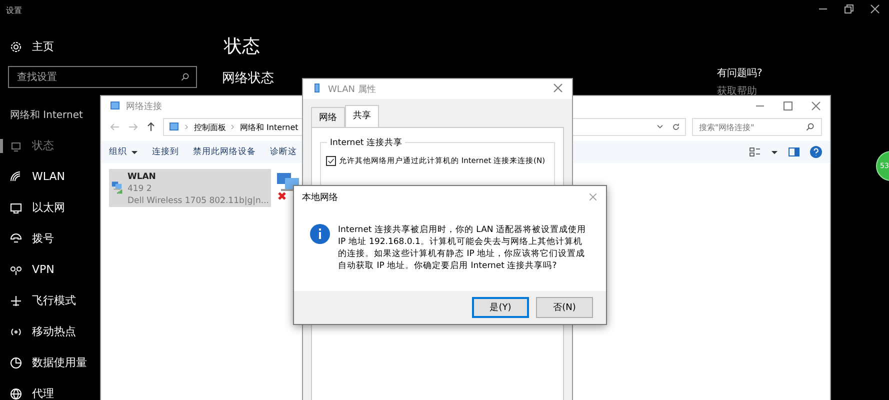  What do you see at coordinates (54, 331) in the screenshot?
I see `sidebar-item-label: 移动热点` at bounding box center [54, 331].